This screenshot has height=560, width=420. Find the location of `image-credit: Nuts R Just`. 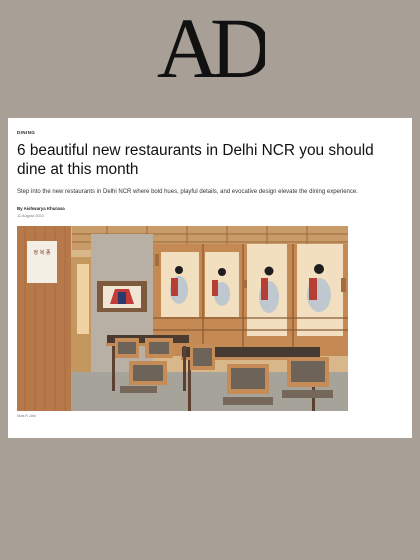

image-credit: Nuts R Just is located at coordinates (26, 416).